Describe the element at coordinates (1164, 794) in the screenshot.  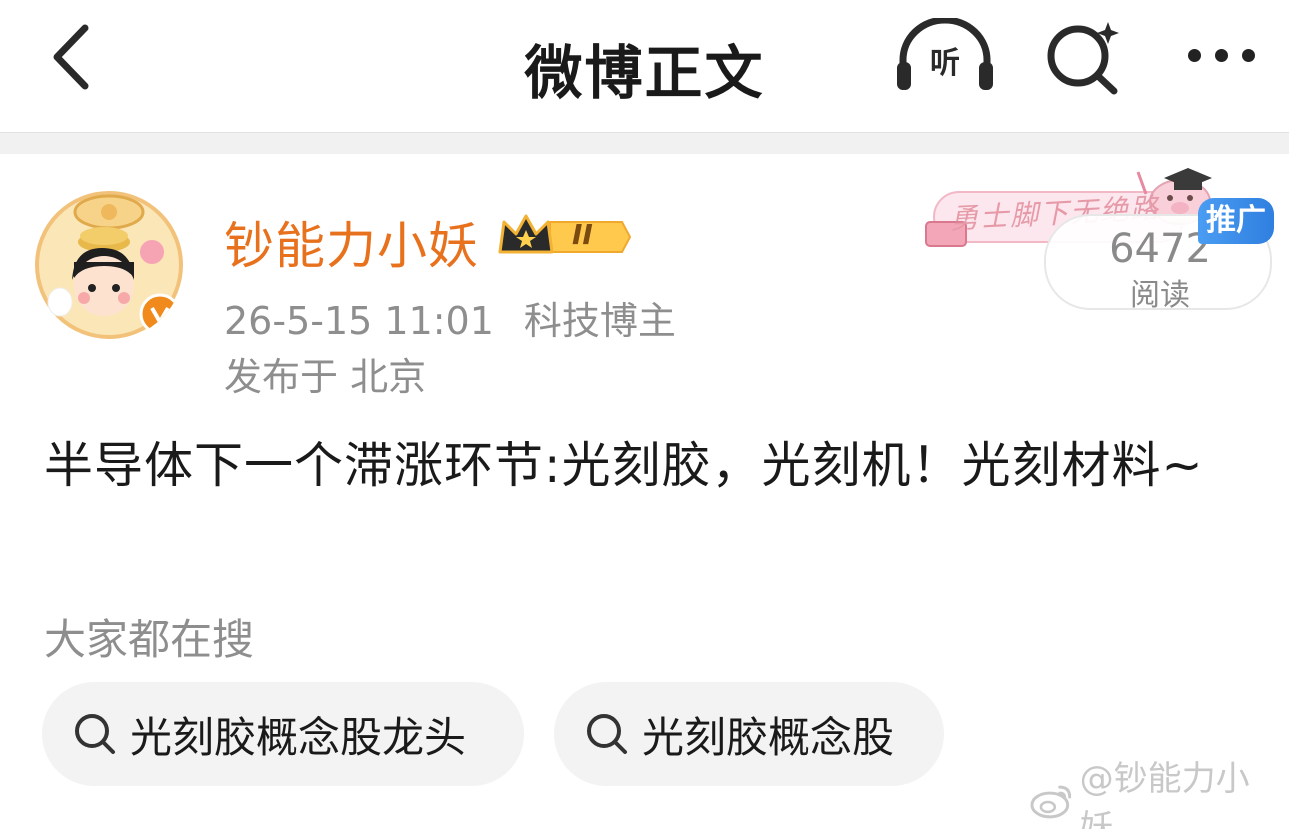
I see `watermark-text: @钞能力小妖` at that location.